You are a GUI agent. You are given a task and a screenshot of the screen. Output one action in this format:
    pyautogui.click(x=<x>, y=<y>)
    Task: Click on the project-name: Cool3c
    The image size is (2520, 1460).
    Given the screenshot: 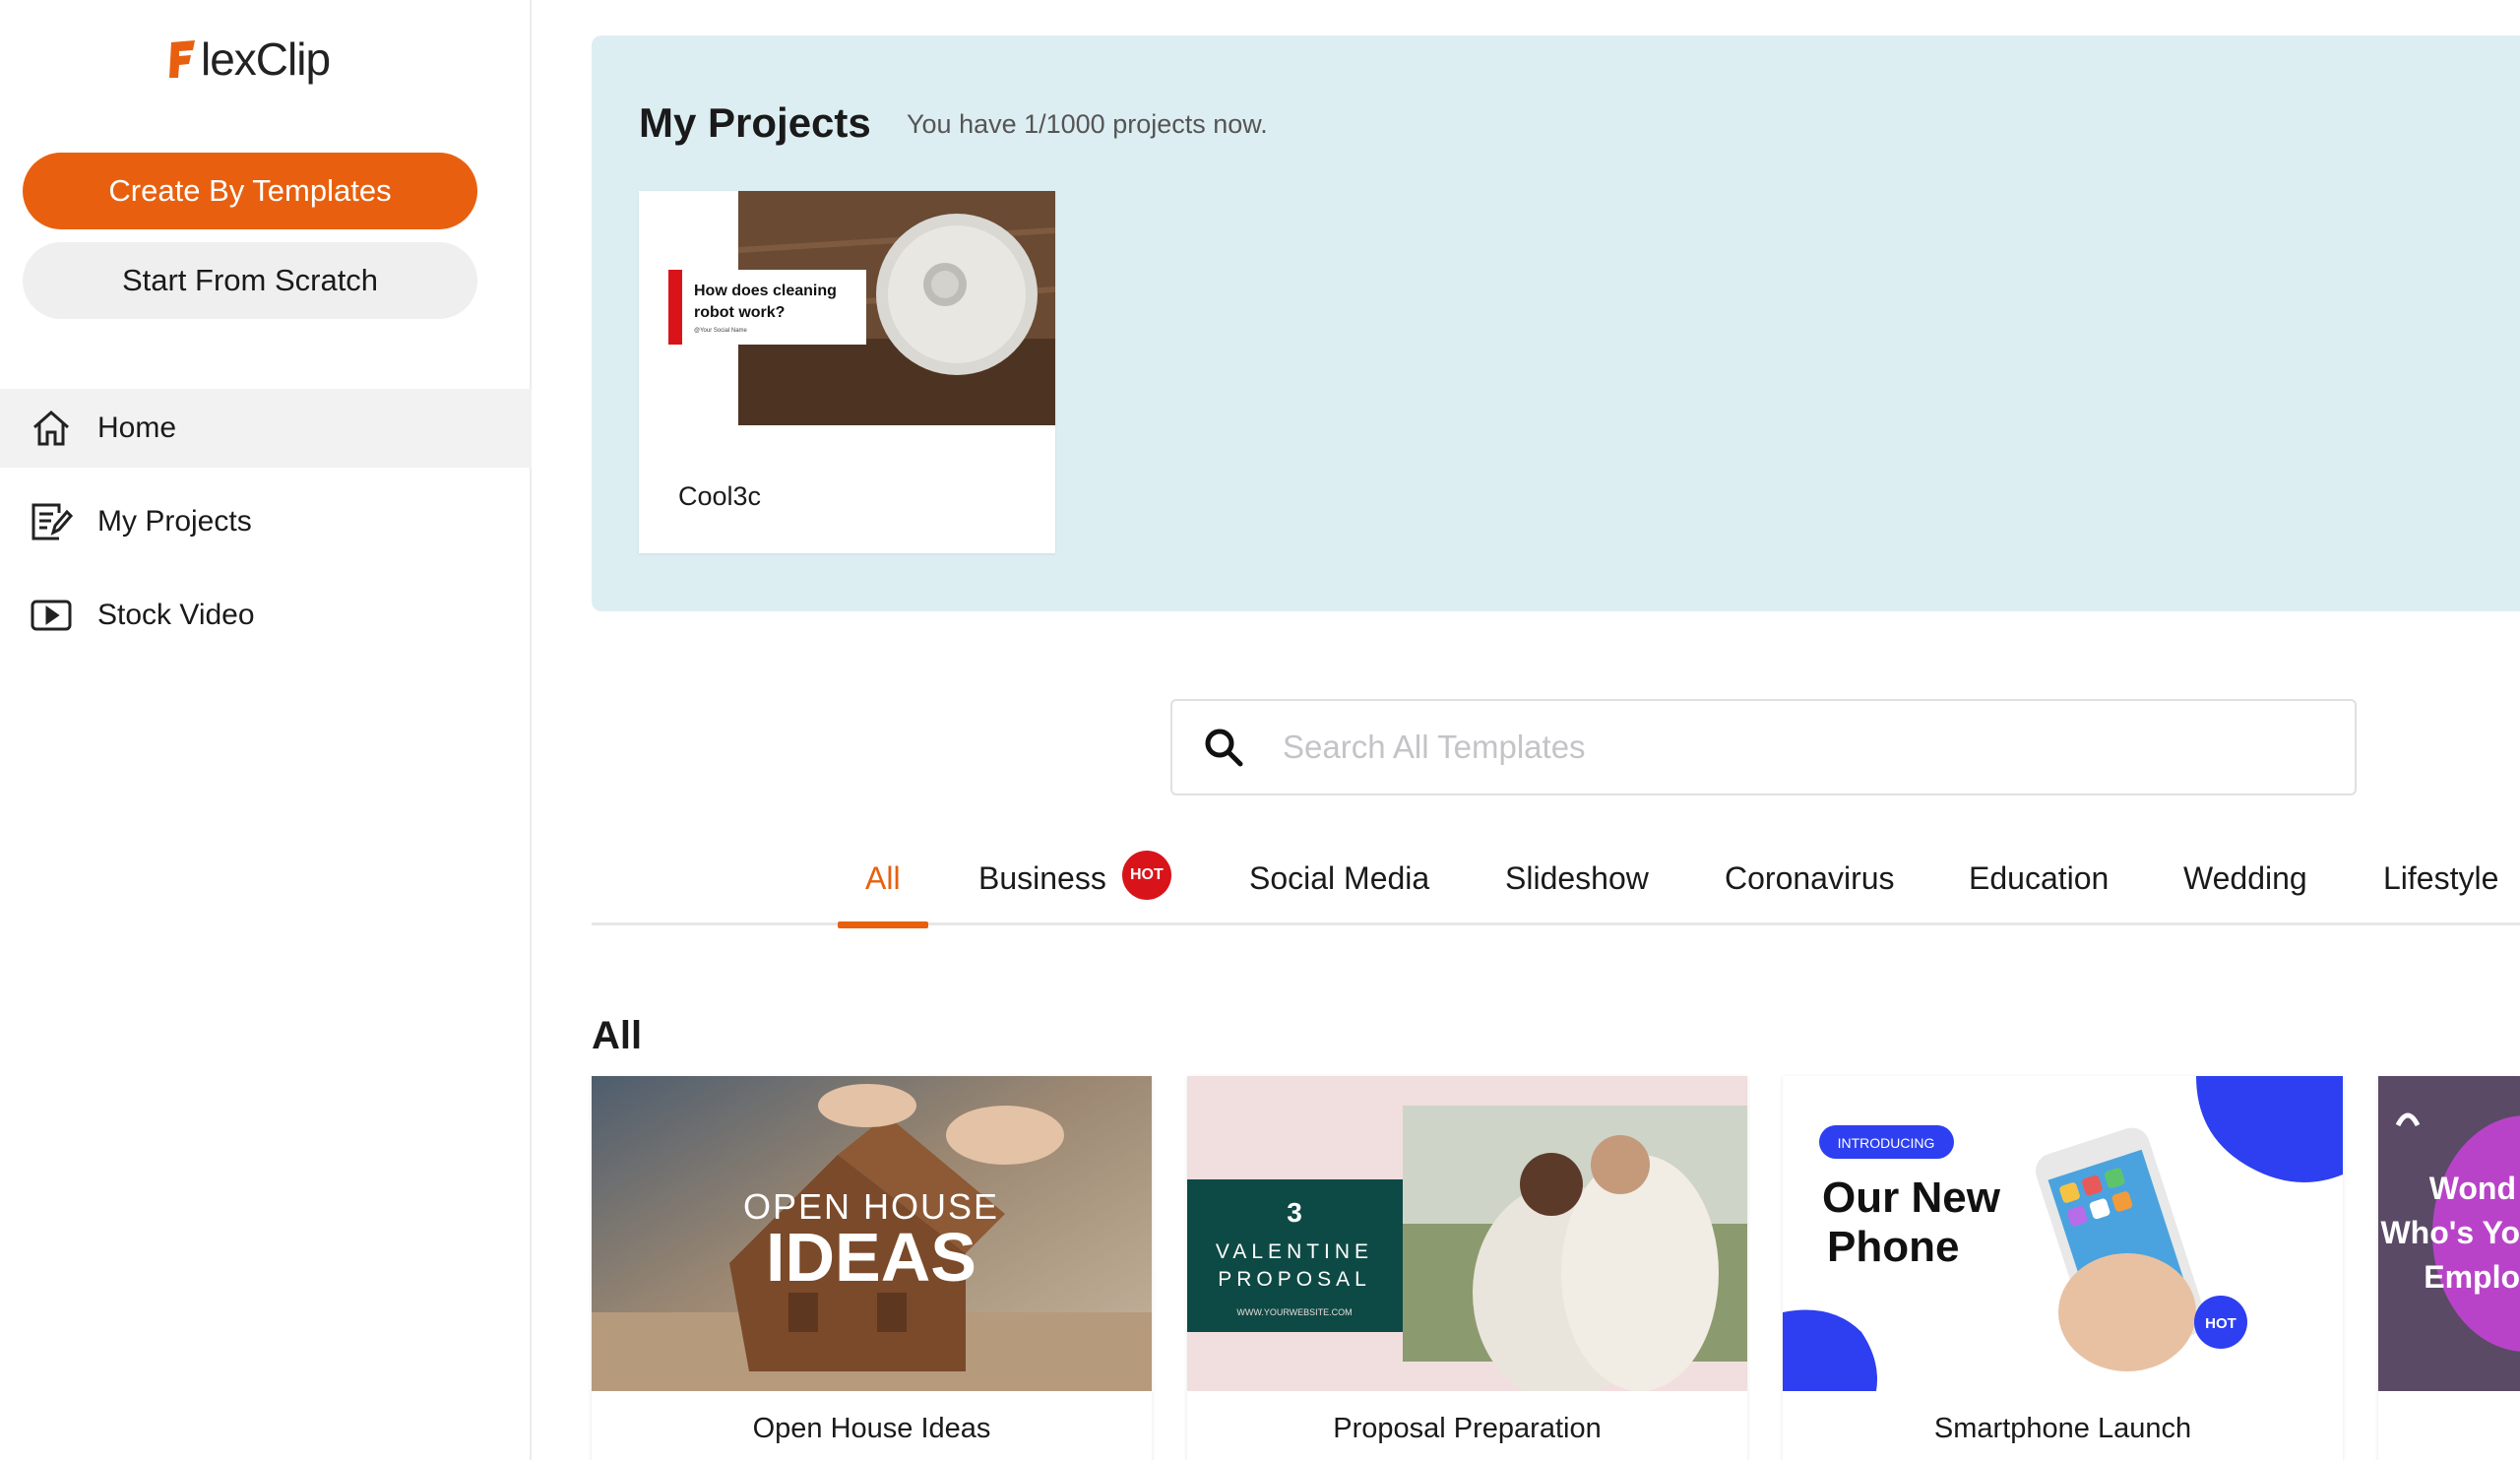 What is the action you would take?
    pyautogui.click(x=720, y=496)
    